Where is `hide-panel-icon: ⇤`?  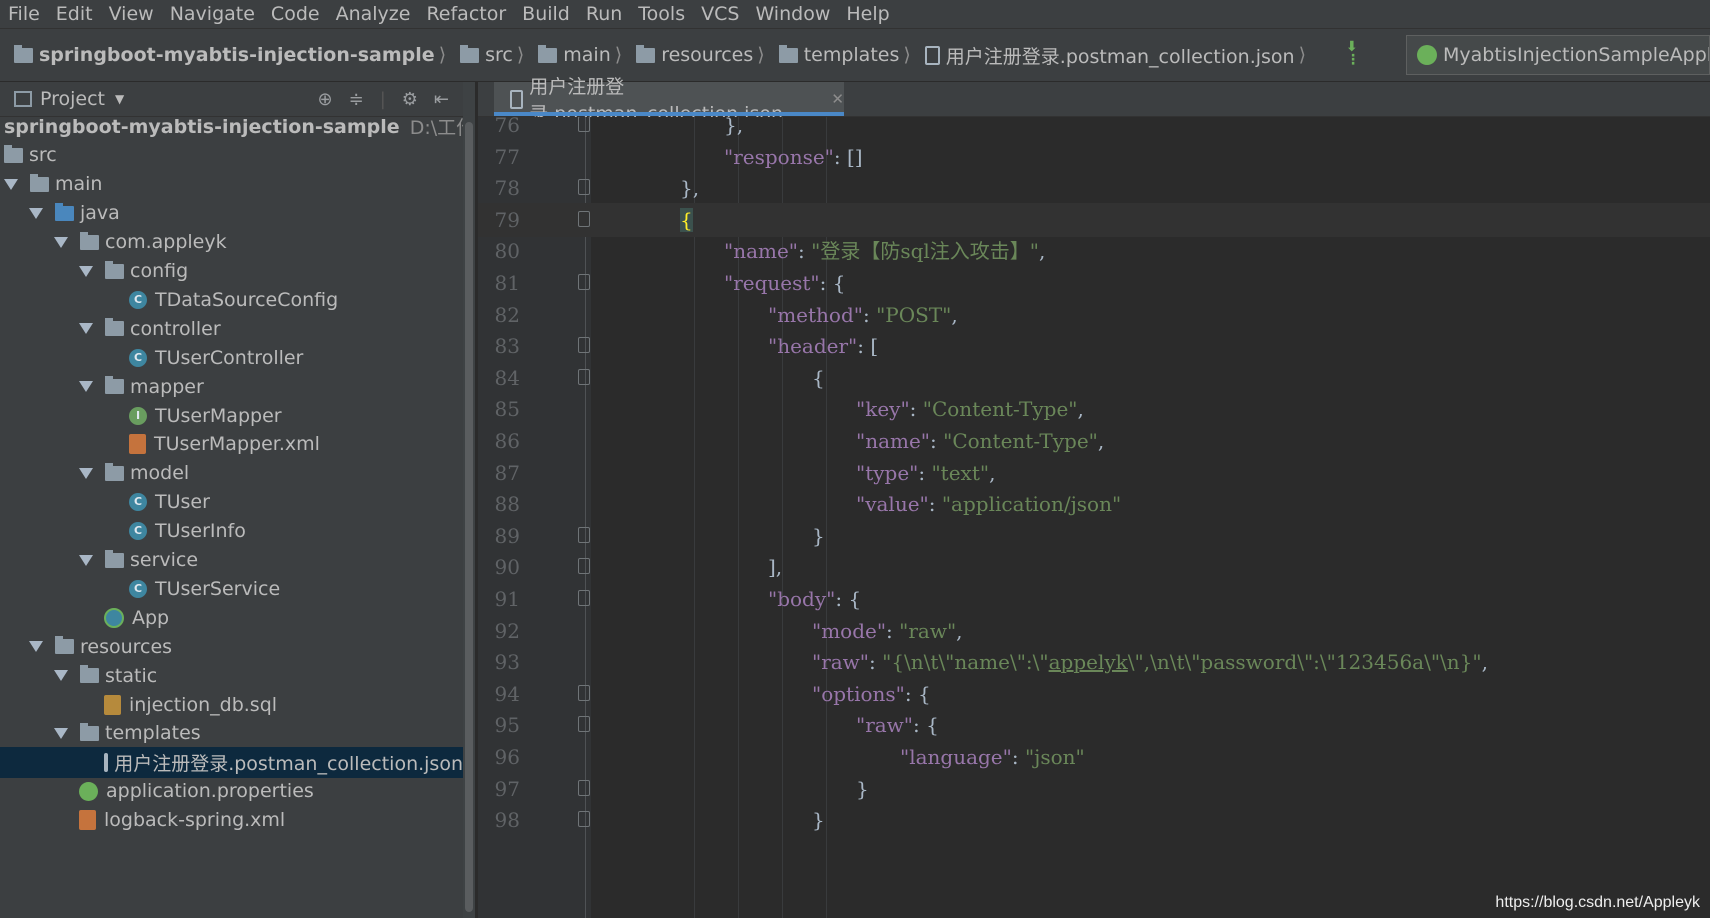 hide-panel-icon: ⇤ is located at coordinates (441, 99).